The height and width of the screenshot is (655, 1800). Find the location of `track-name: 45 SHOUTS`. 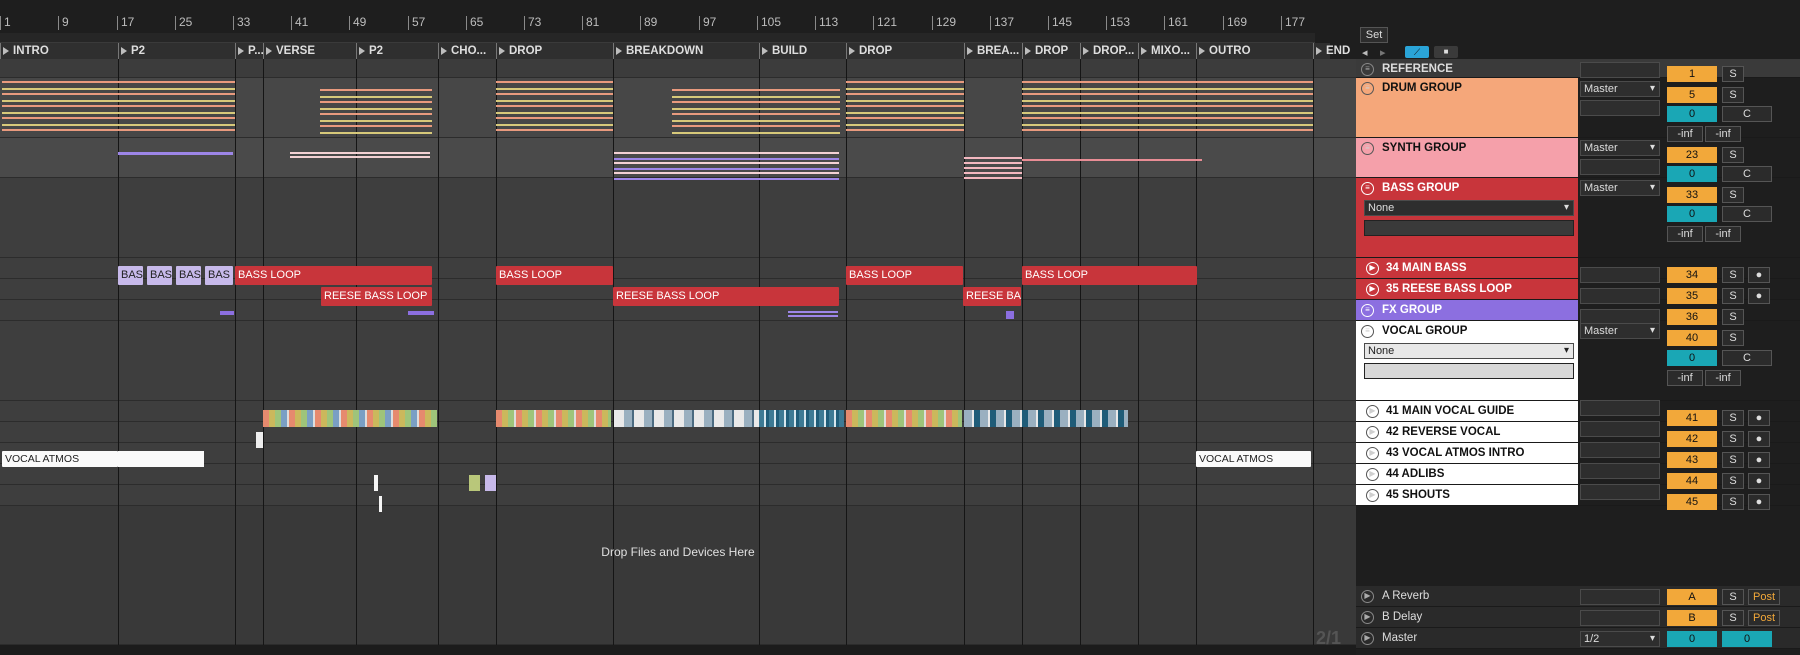

track-name: 45 SHOUTS is located at coordinates (1467, 495).